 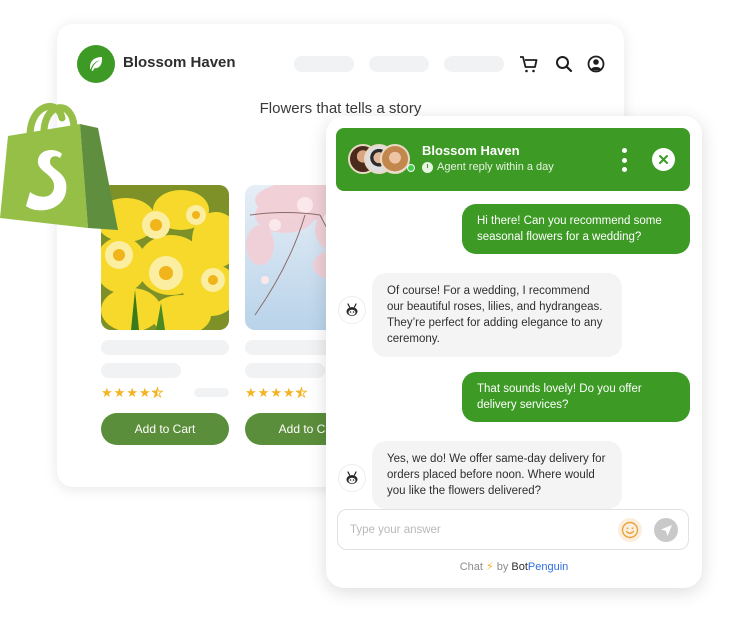 I want to click on product-card: ★ ★ ★ ★ ★ Add to Cart, so click(x=165, y=315).